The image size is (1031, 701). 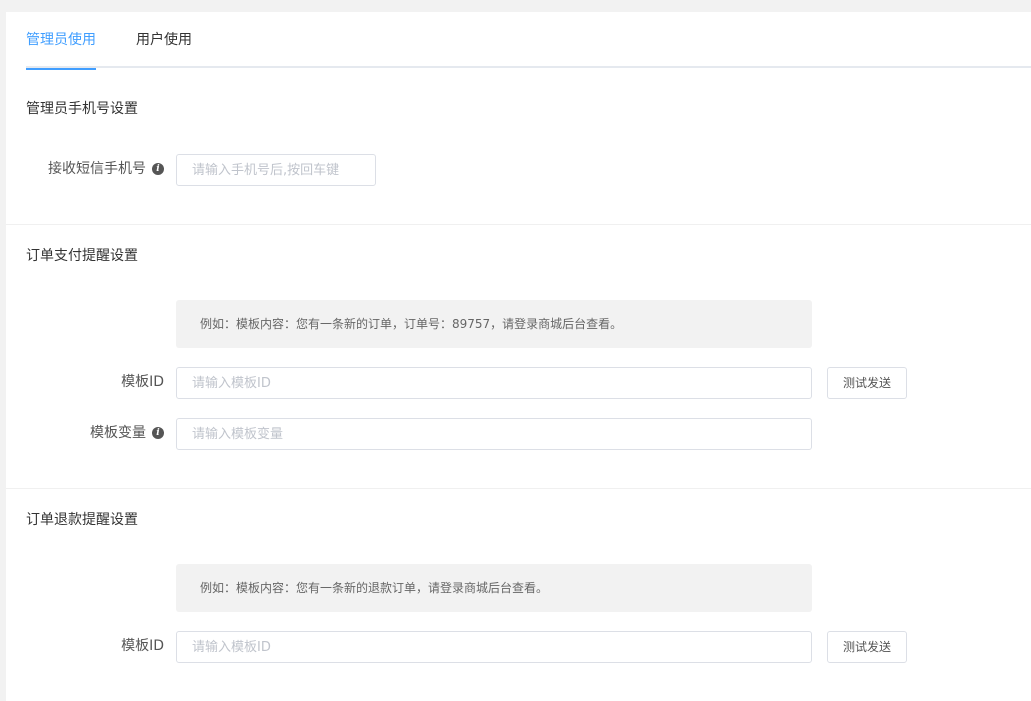 I want to click on order-refund-section-title: 订单退款提醒设置, so click(x=82, y=520).